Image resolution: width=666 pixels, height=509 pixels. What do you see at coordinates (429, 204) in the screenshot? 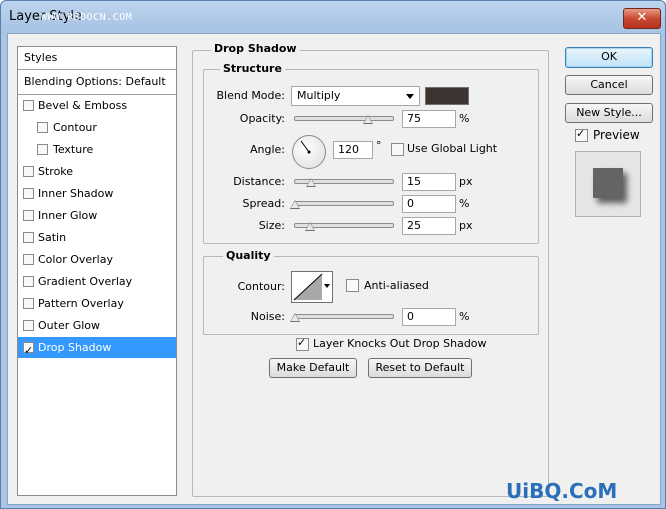
I see `spread-field: 0` at bounding box center [429, 204].